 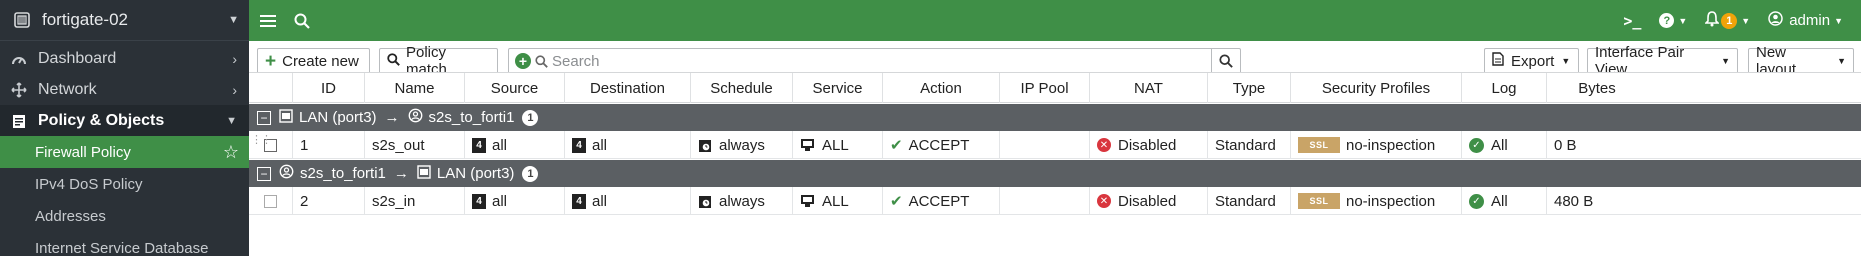 What do you see at coordinates (1597, 88) in the screenshot?
I see `column-header-bytes: Bytes` at bounding box center [1597, 88].